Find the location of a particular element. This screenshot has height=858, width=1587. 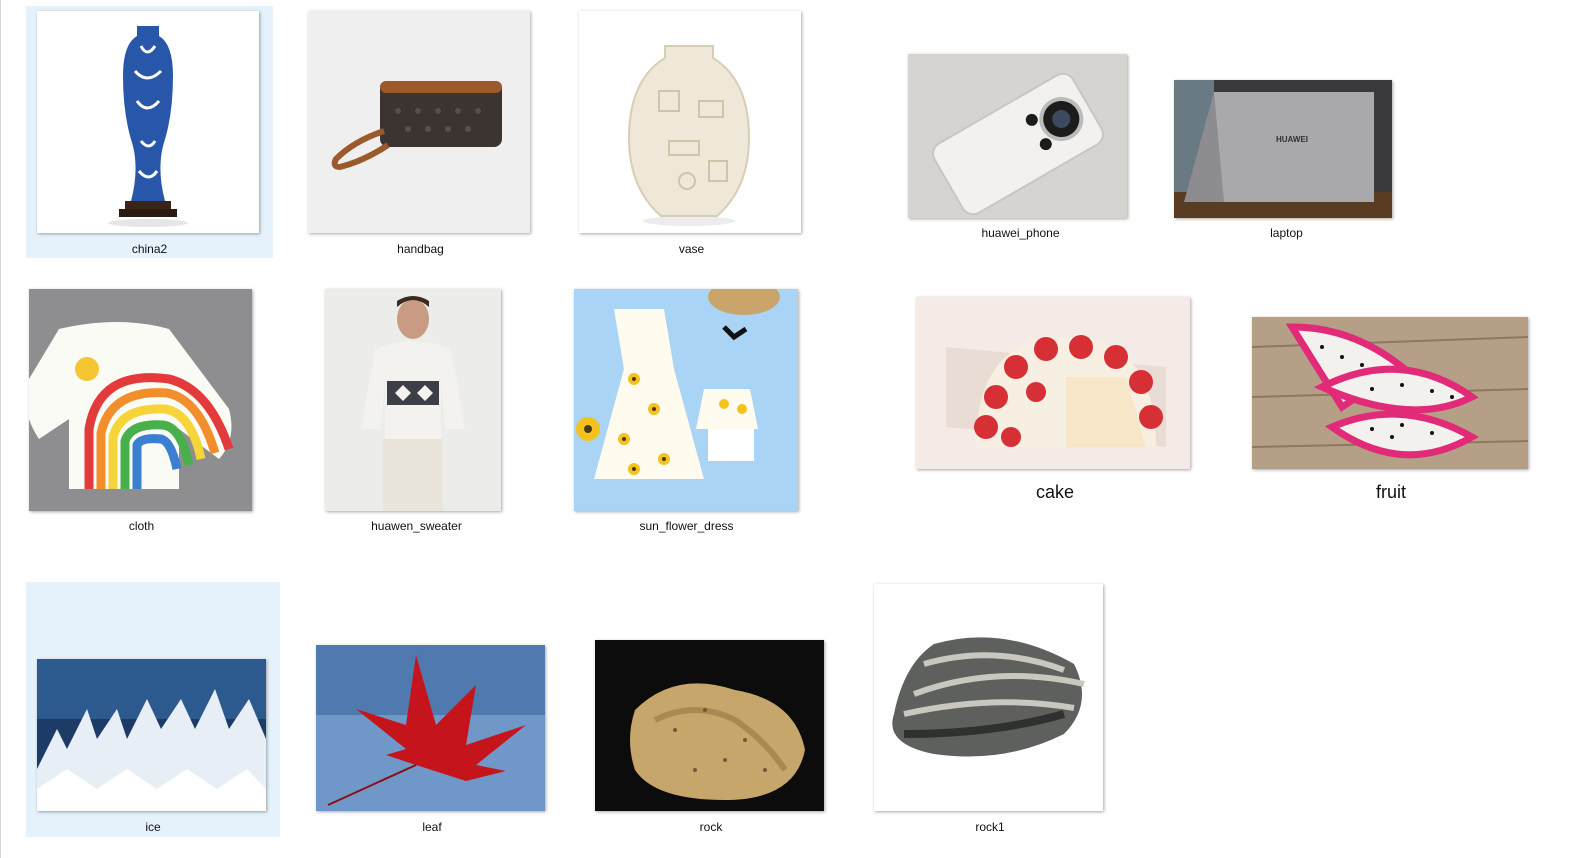

sweater-icon is located at coordinates (140, 400).